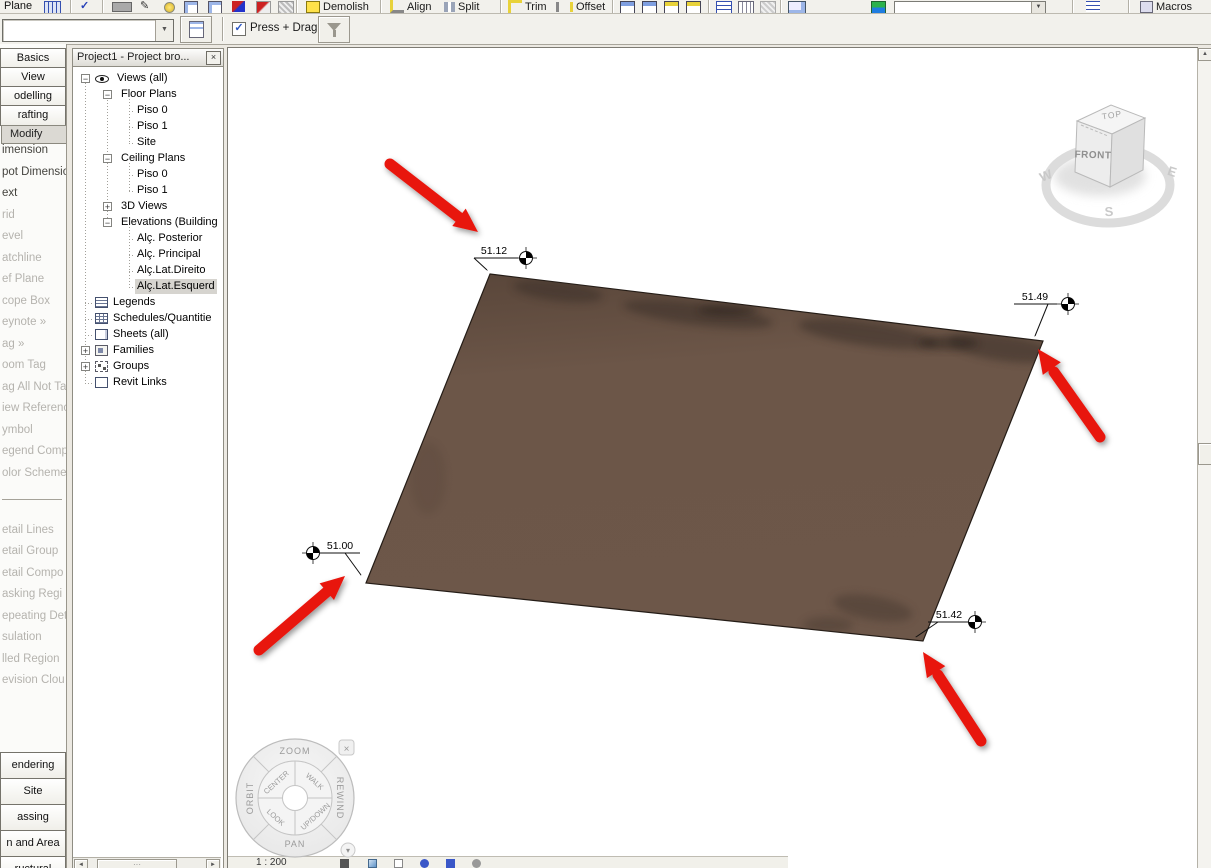 This screenshot has height=868, width=1211. Describe the element at coordinates (147, 127) in the screenshot. I see `tree-item-piso1: Piso 1` at that location.